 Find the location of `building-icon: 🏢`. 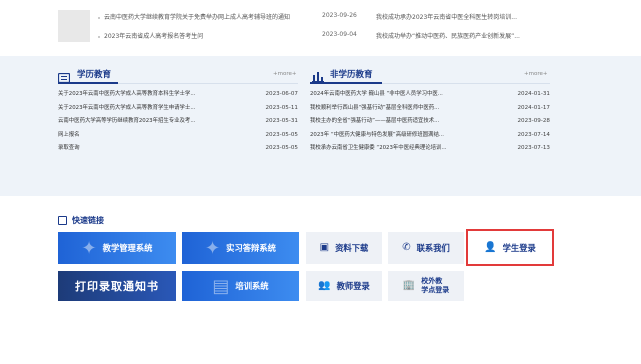

building-icon: 🏢 is located at coordinates (409, 285).